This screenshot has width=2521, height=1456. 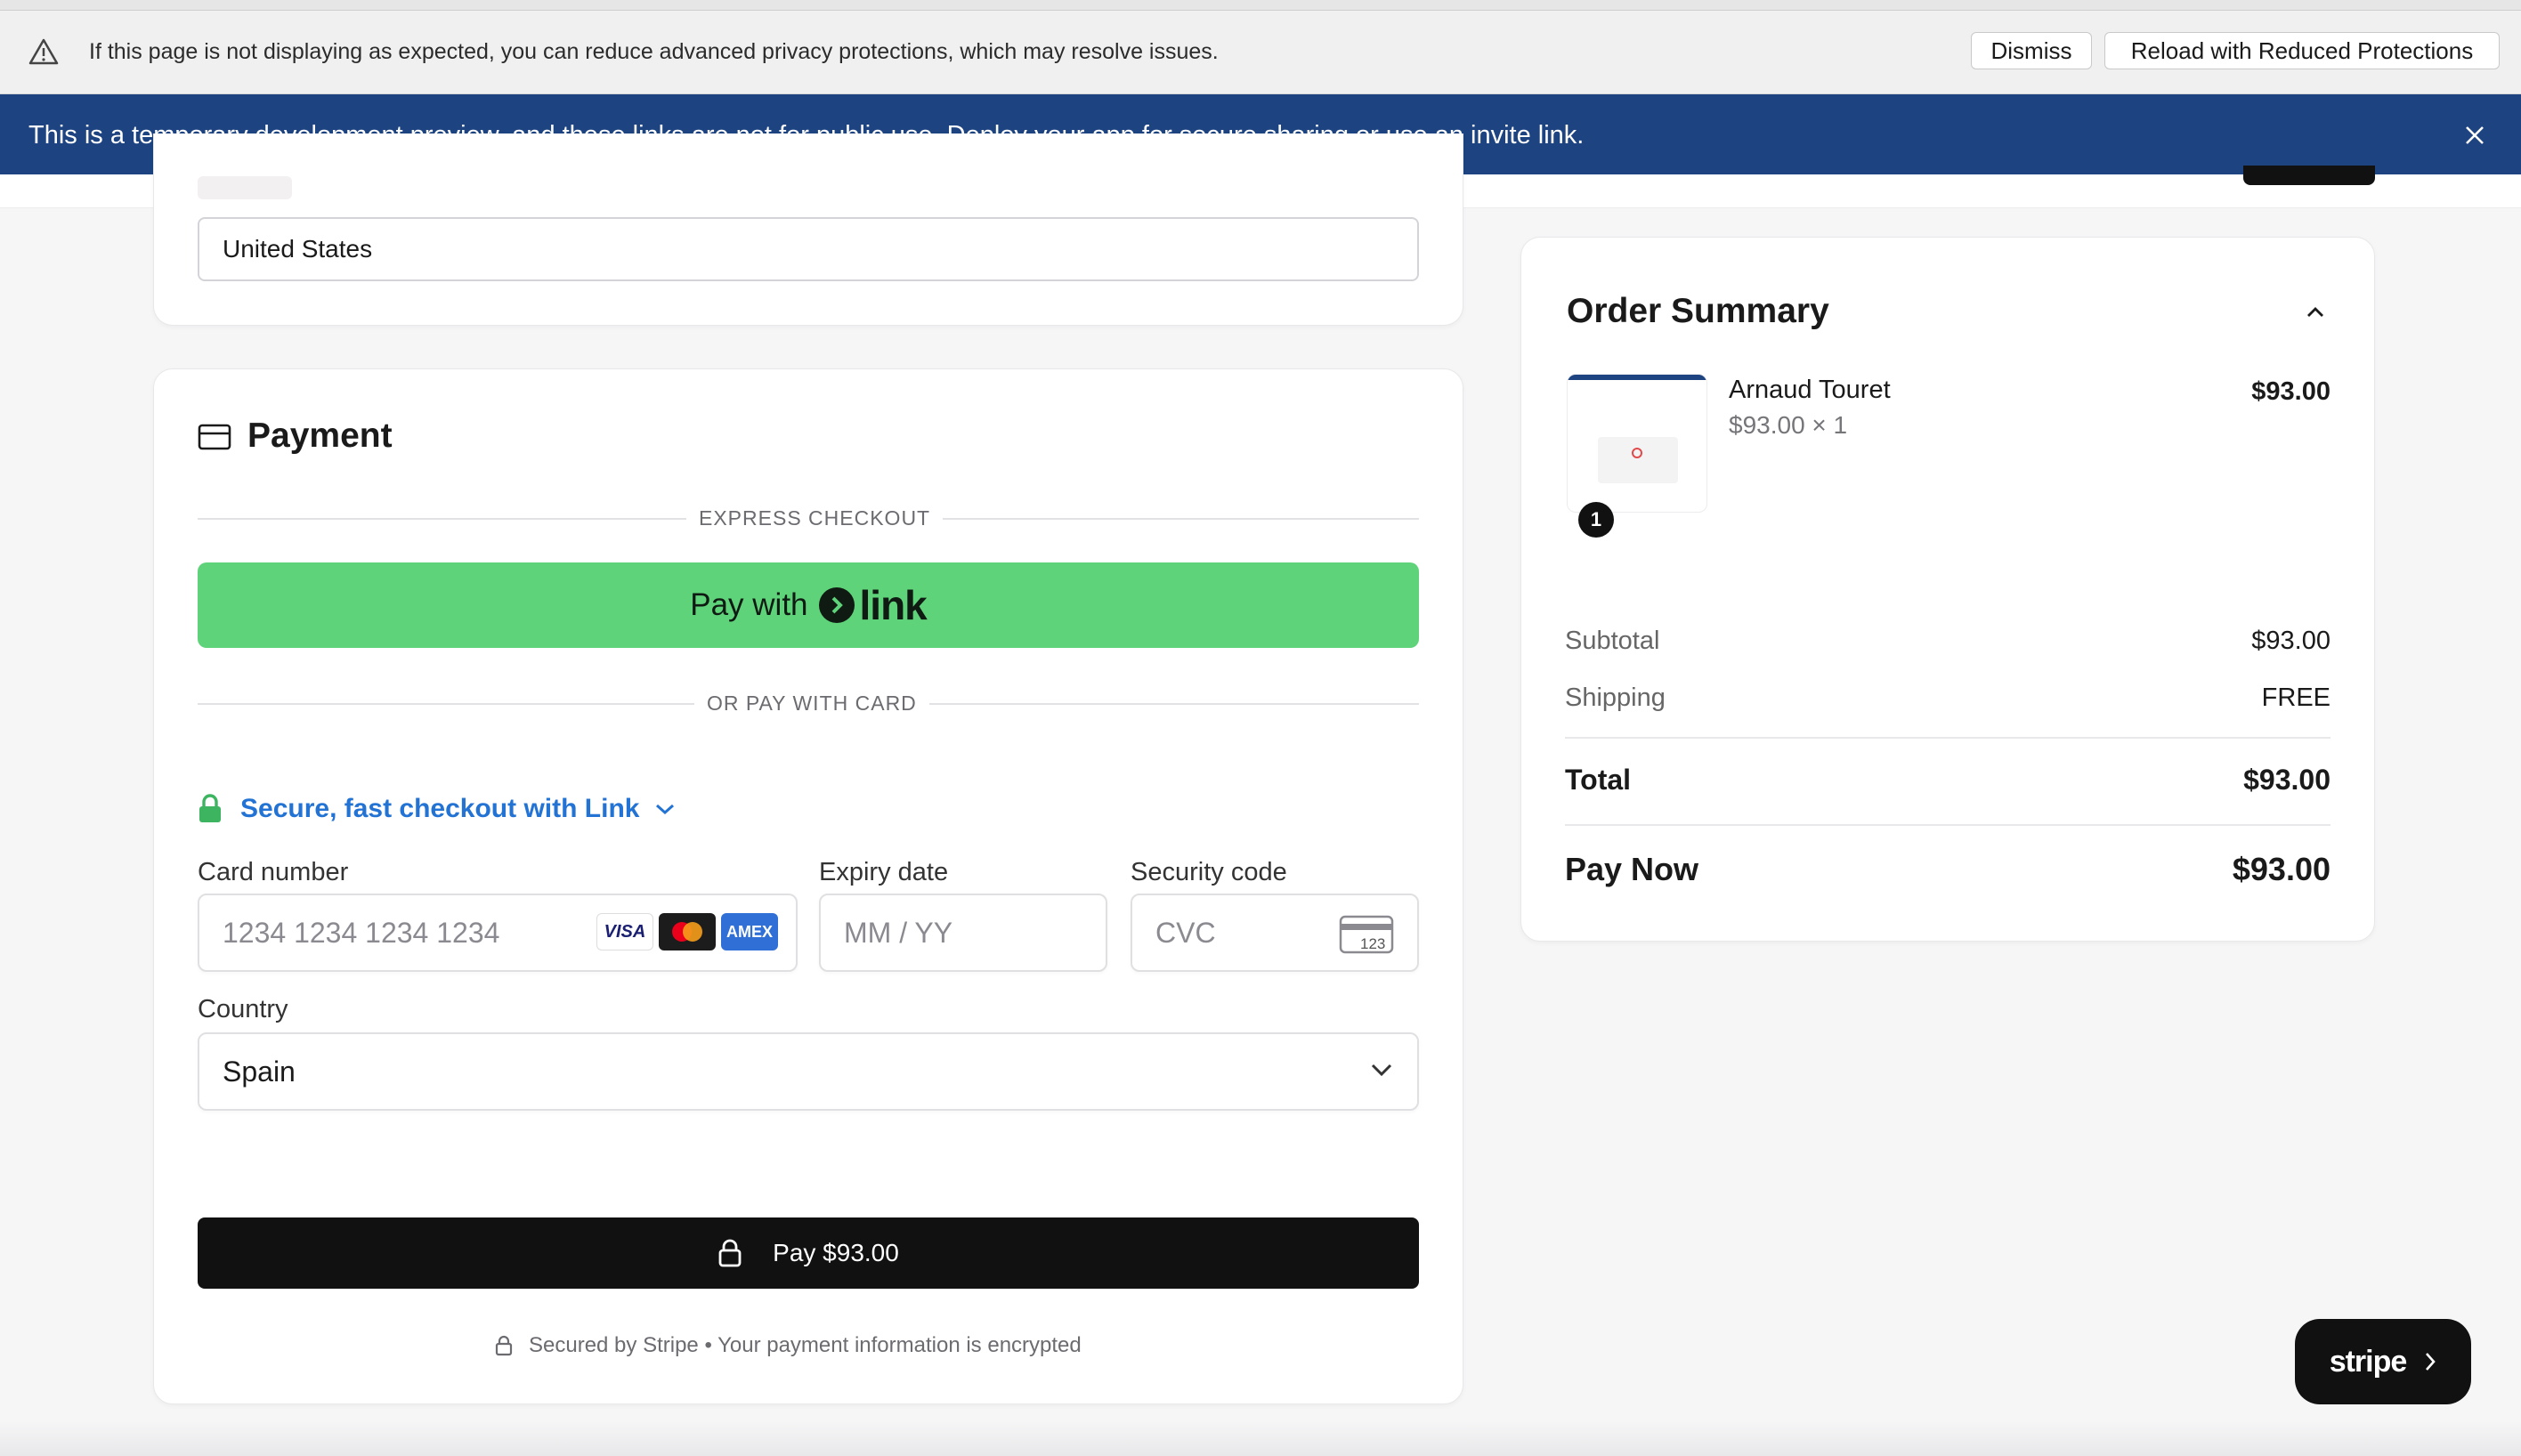 What do you see at coordinates (836, 1252) in the screenshot?
I see `pay-button-label: Pay $93.00` at bounding box center [836, 1252].